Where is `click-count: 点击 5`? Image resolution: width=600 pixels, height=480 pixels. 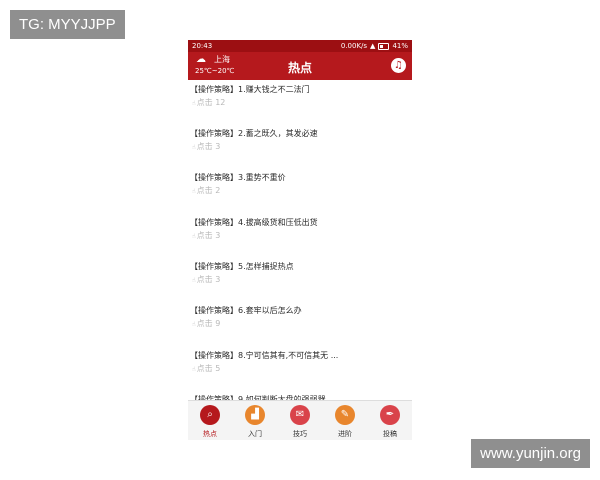 click-count: 点击 5 is located at coordinates (208, 368).